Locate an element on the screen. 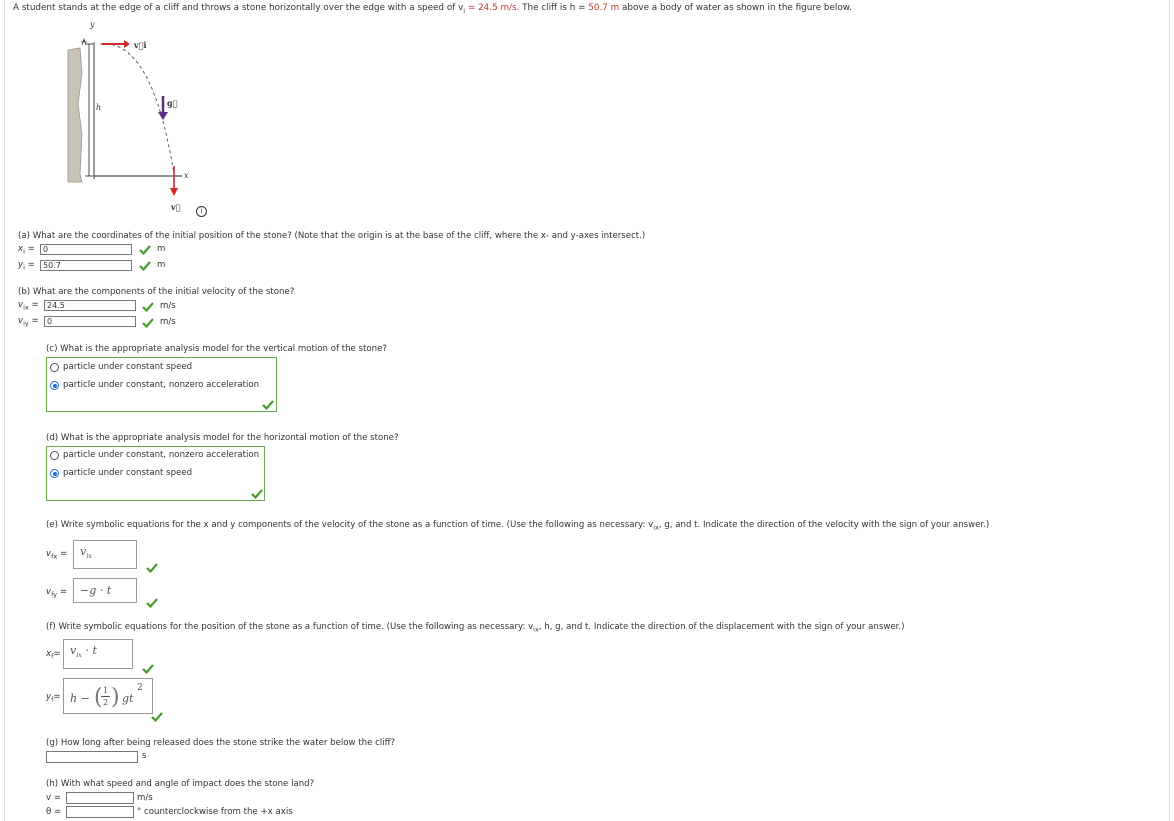  vfx-label: vfx = is located at coordinates (57, 555).